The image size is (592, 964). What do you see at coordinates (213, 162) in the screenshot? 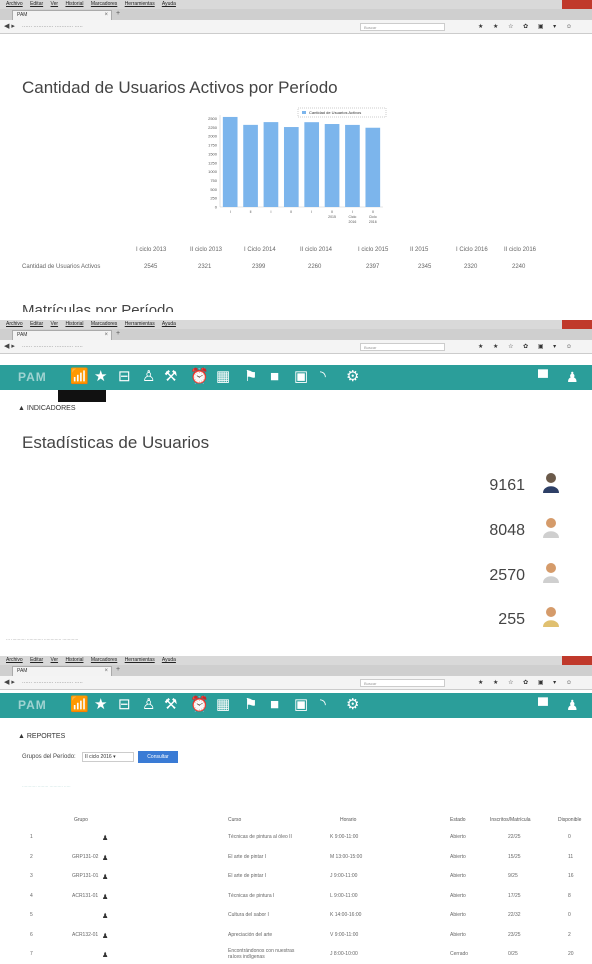
I see `y-tick-label: 1250` at bounding box center [213, 162].